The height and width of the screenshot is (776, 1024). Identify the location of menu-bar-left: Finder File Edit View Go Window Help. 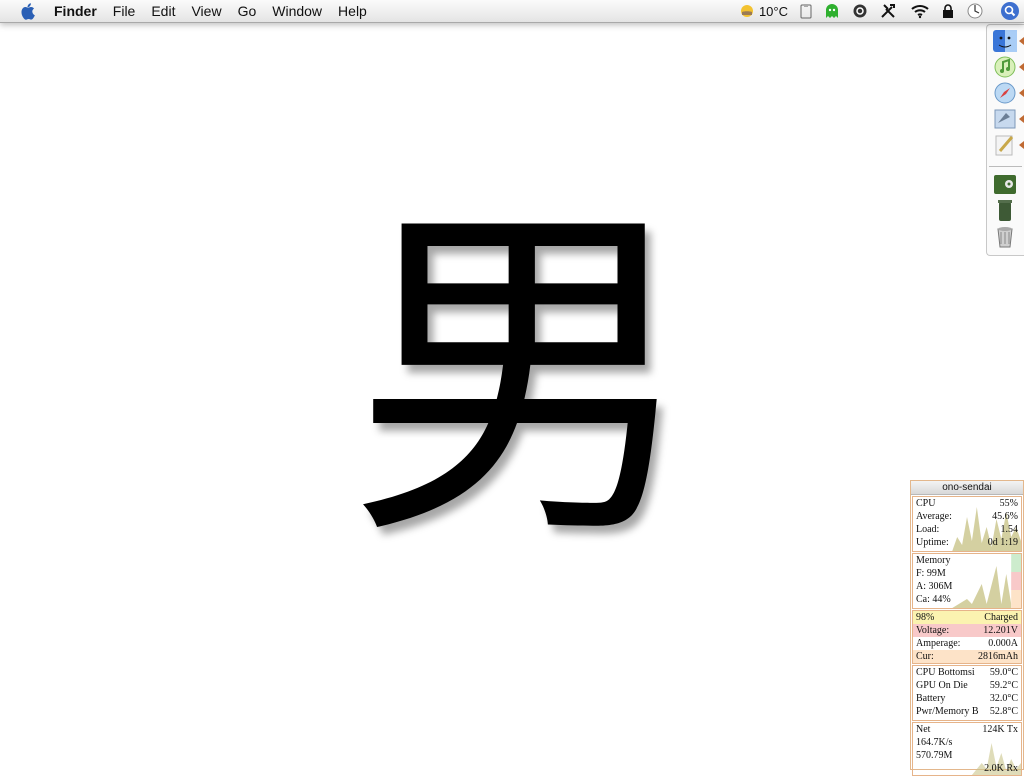
(187, 11).